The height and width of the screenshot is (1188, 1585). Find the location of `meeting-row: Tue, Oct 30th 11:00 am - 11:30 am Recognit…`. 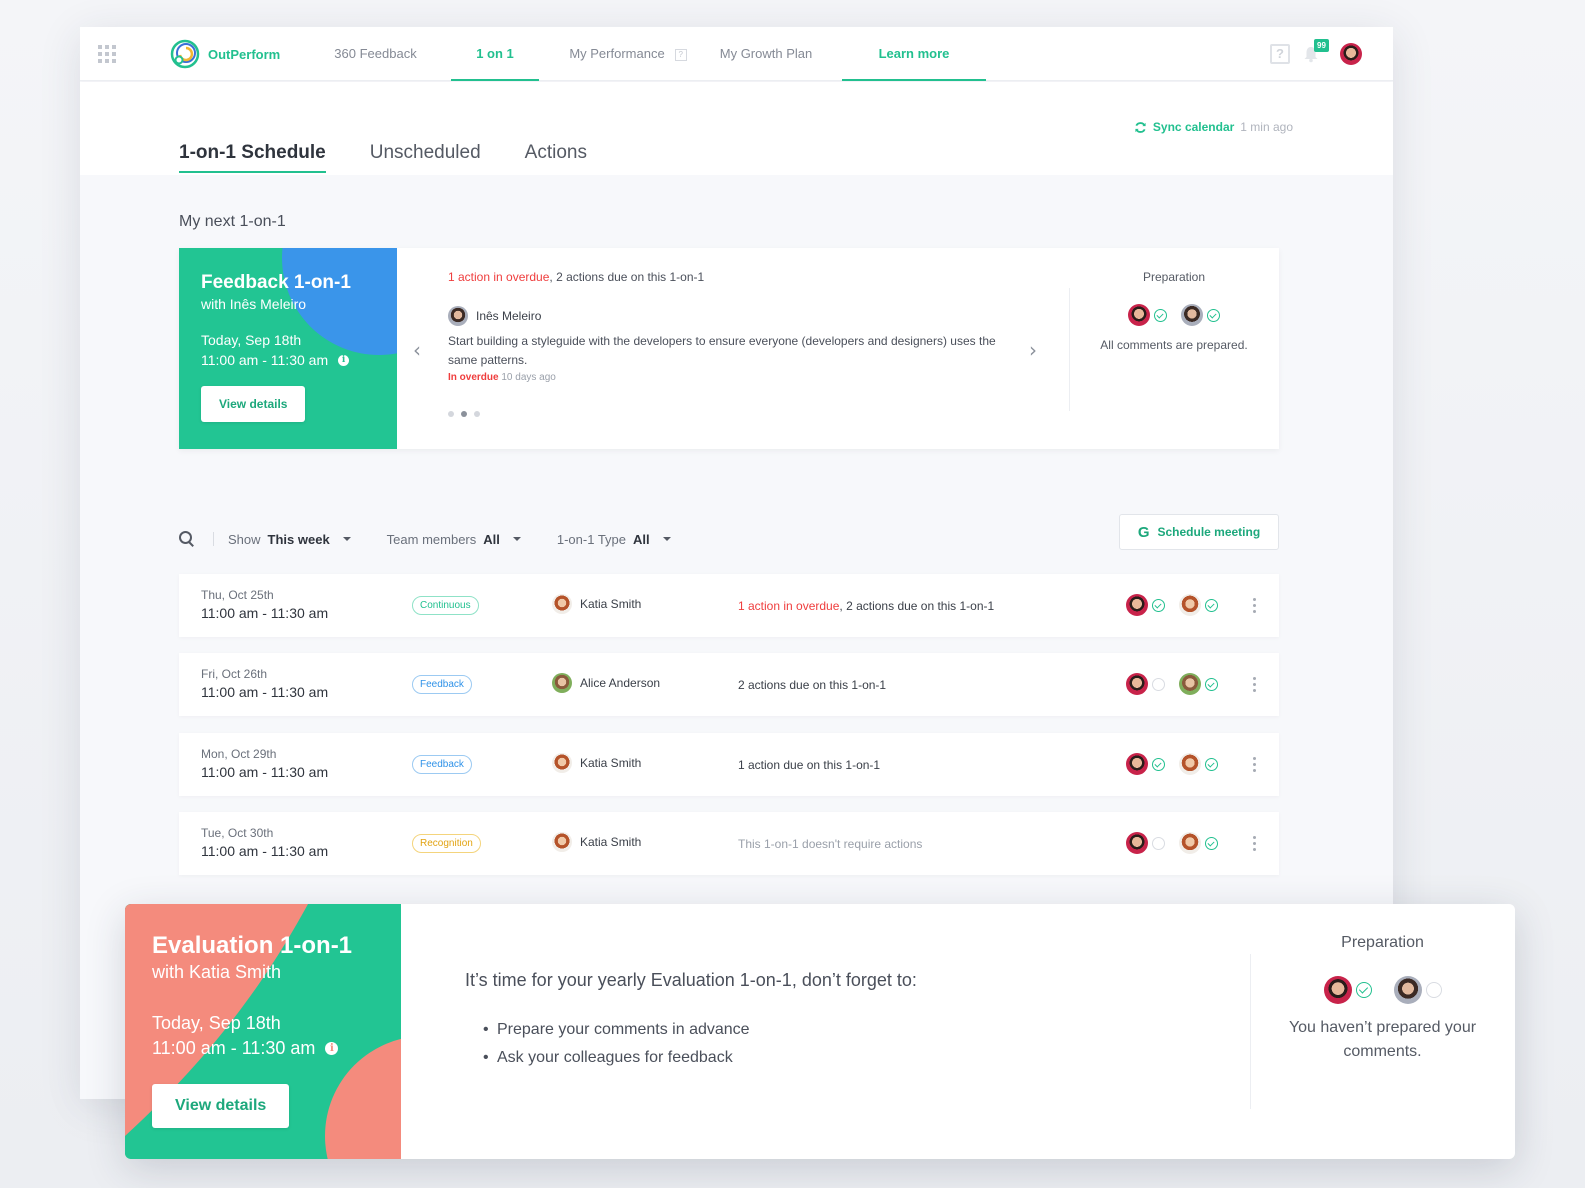

meeting-row: Tue, Oct 30th 11:00 am - 11:30 am Recognit… is located at coordinates (729, 843).